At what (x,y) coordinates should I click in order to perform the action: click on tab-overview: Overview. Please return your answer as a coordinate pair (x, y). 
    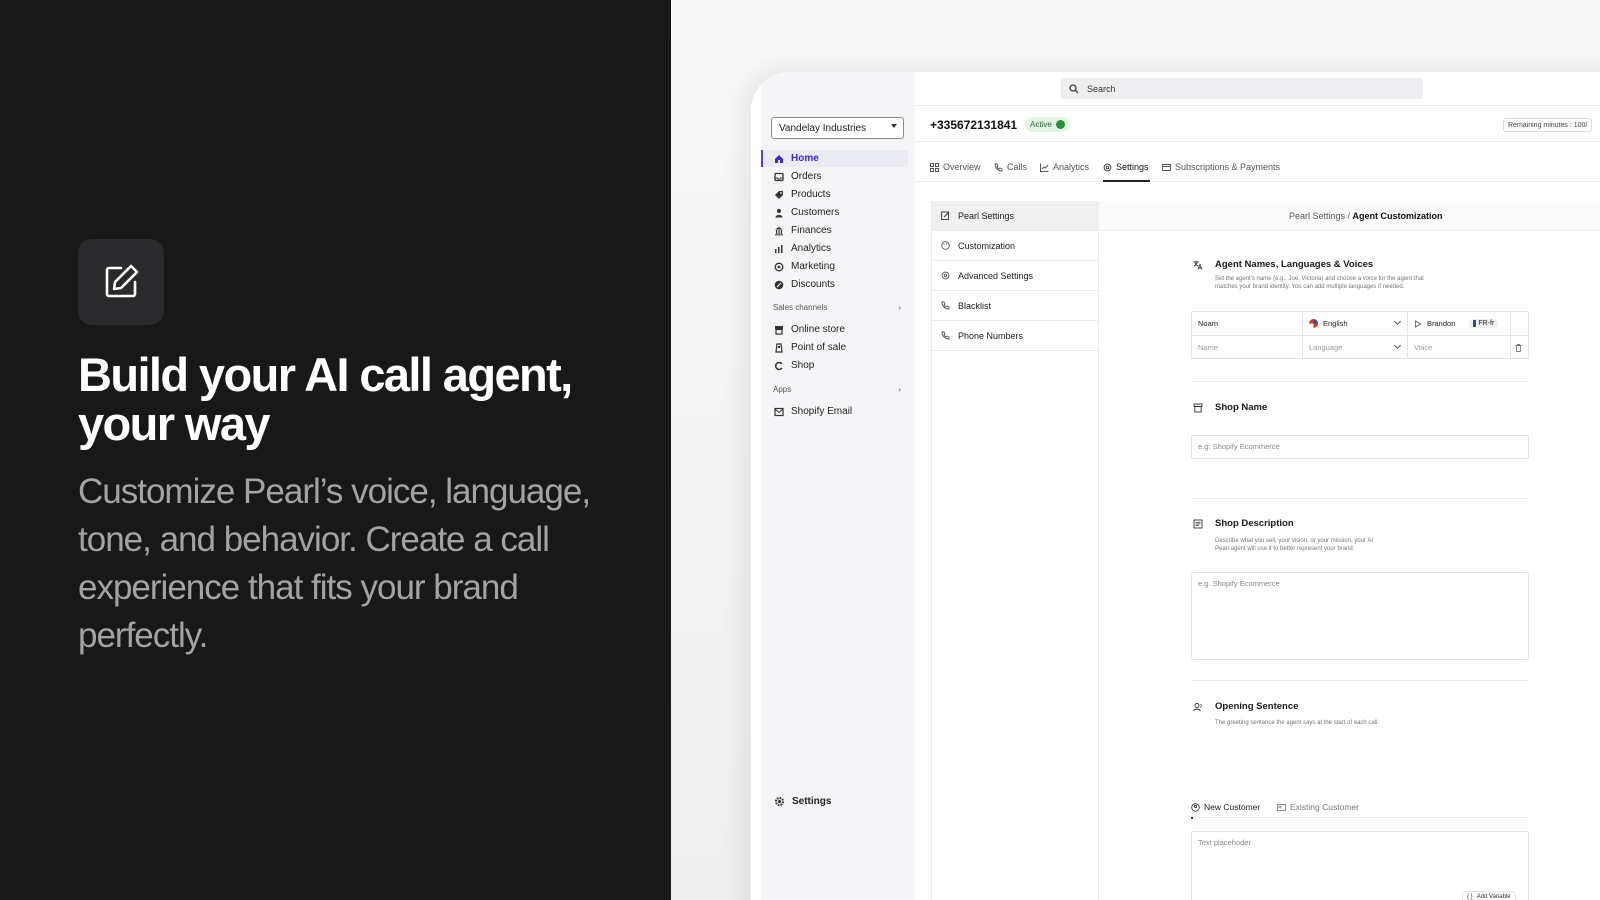
    Looking at the image, I should click on (955, 167).